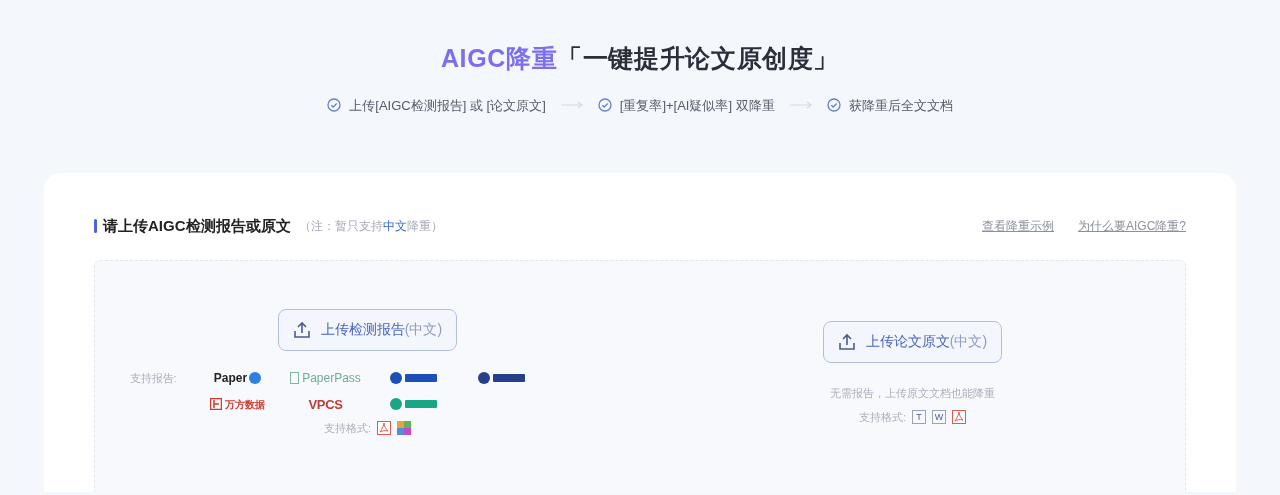 The height and width of the screenshot is (495, 1280). What do you see at coordinates (153, 378) in the screenshot?
I see `reports-label: 支持报告:` at bounding box center [153, 378].